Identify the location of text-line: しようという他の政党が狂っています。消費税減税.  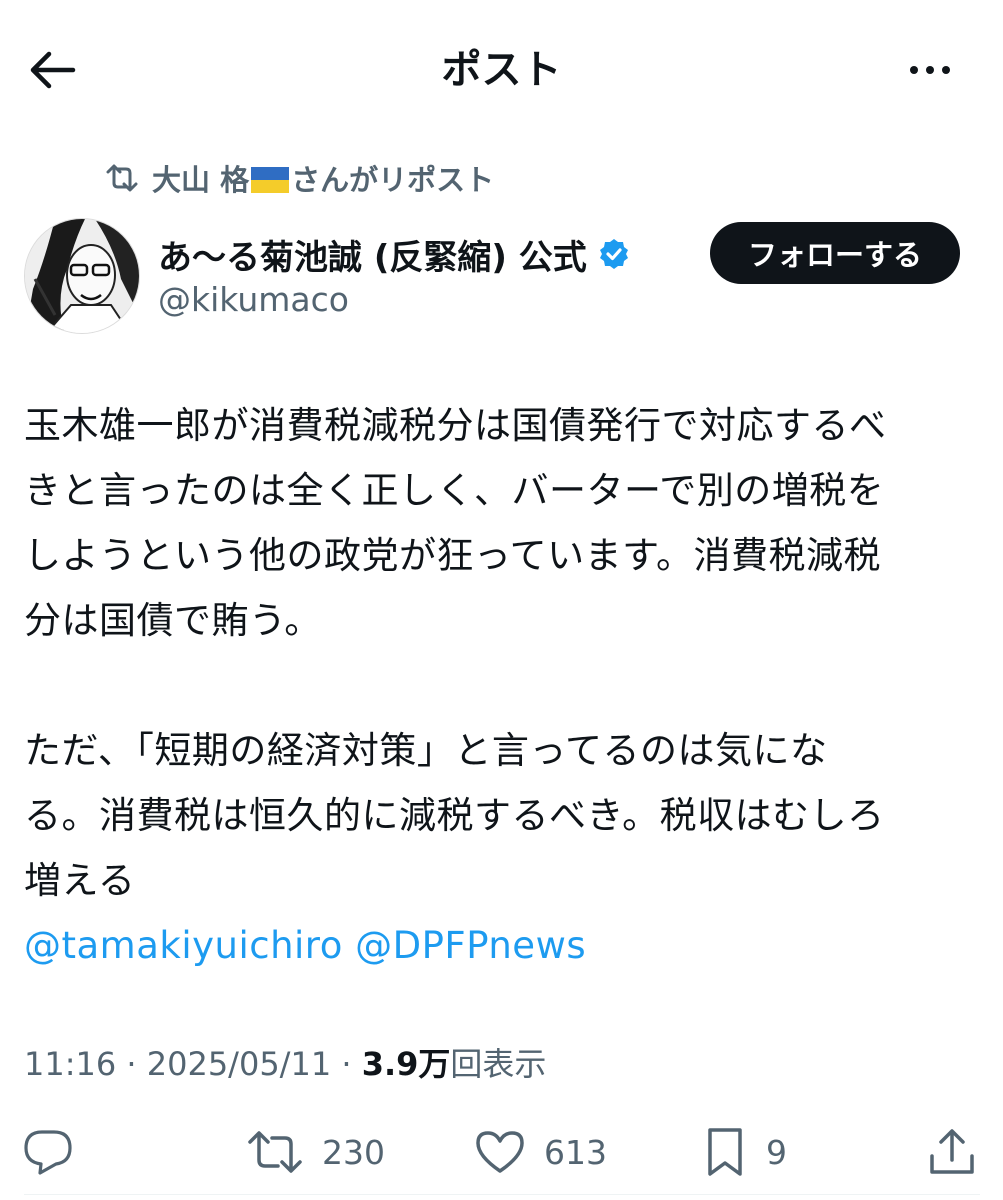
(452, 555).